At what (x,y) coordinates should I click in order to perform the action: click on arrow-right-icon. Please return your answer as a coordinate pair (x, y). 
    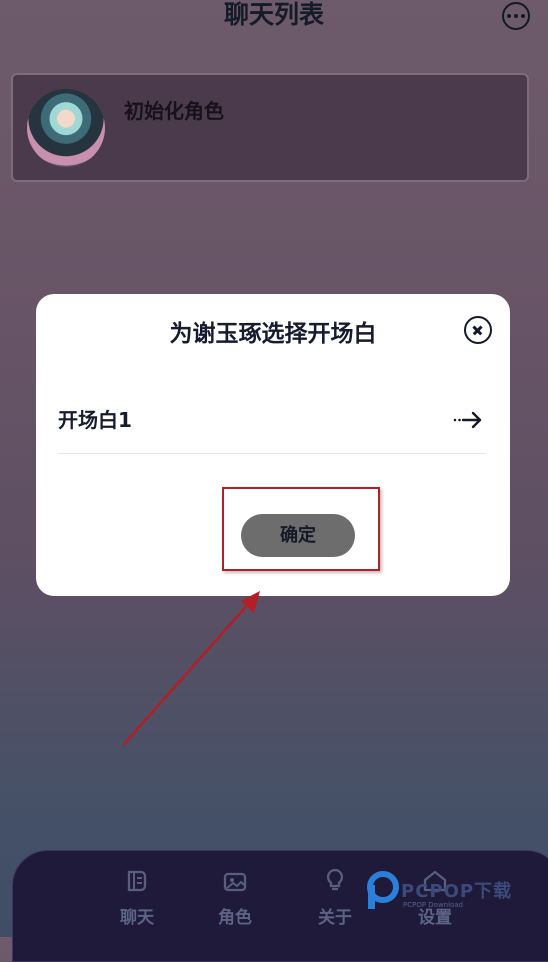
    Looking at the image, I should click on (467, 420).